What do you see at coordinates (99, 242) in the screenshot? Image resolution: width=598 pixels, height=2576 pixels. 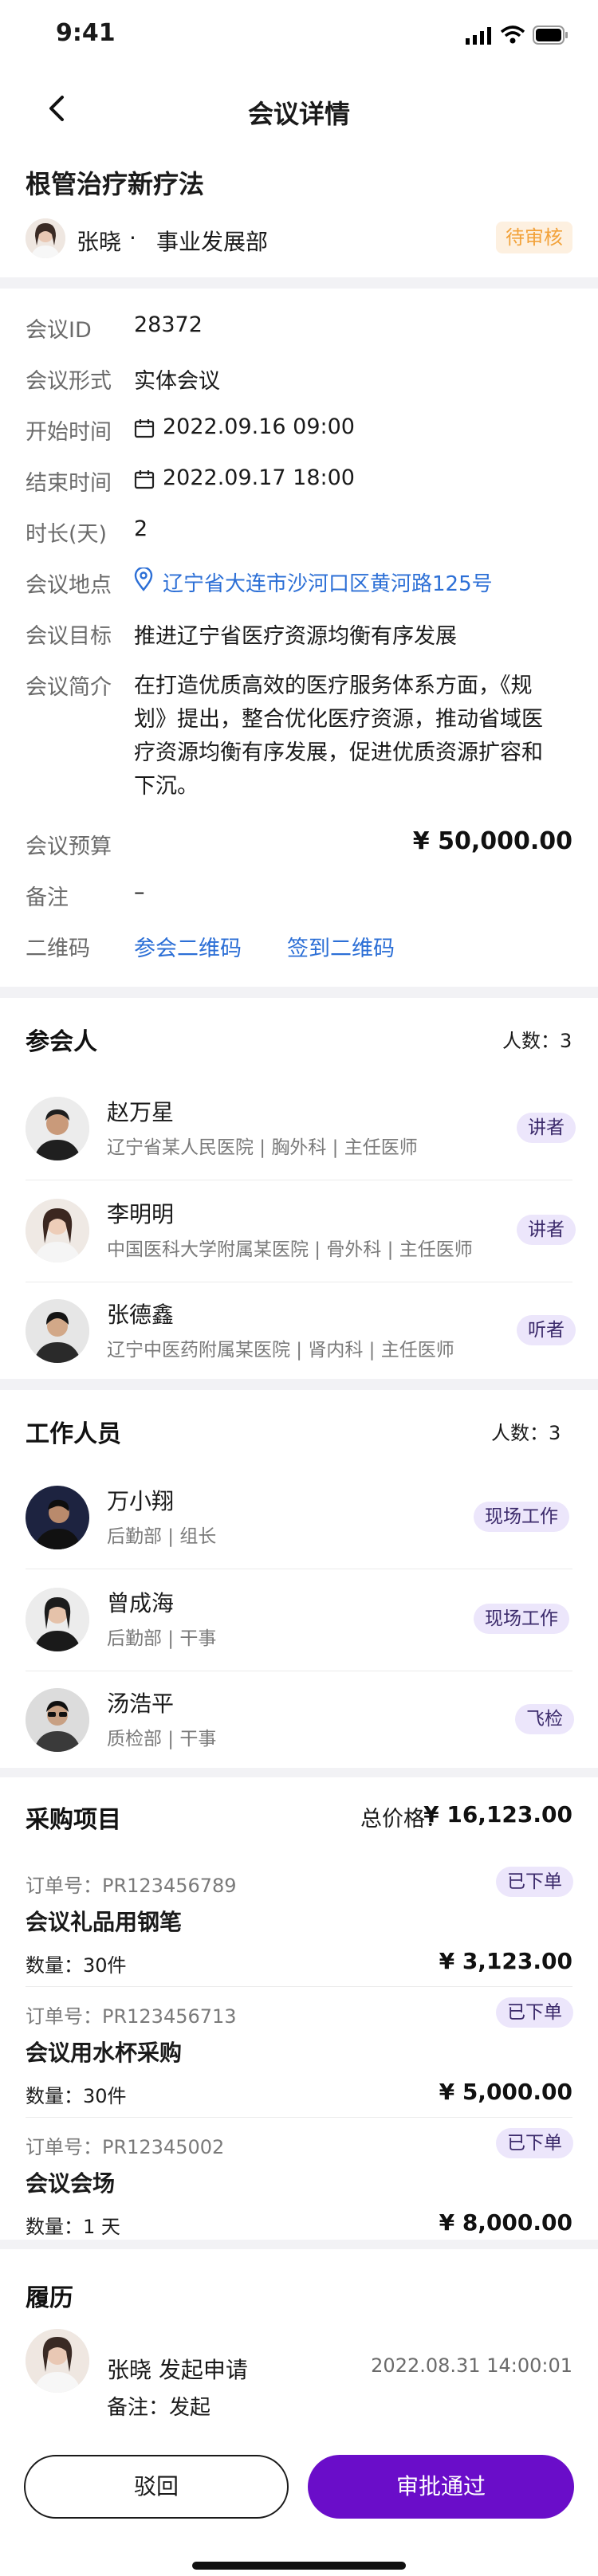 I see `applicant-name: 张晓` at bounding box center [99, 242].